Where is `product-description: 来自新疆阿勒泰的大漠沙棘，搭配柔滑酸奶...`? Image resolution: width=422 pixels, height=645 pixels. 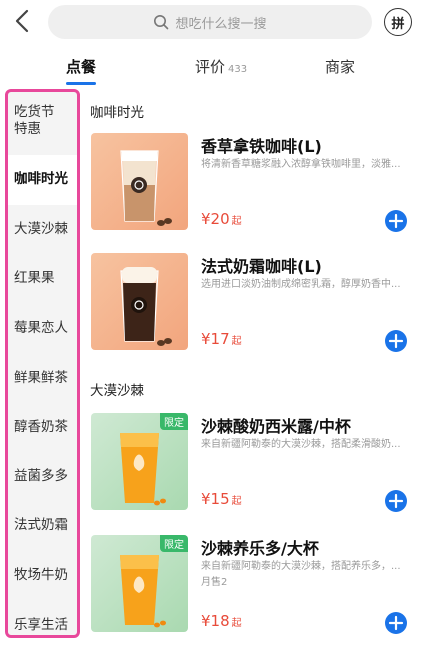
product-description: 来自新疆阿勒泰的大漠沙棘，搭配柔滑酸奶... is located at coordinates (301, 444).